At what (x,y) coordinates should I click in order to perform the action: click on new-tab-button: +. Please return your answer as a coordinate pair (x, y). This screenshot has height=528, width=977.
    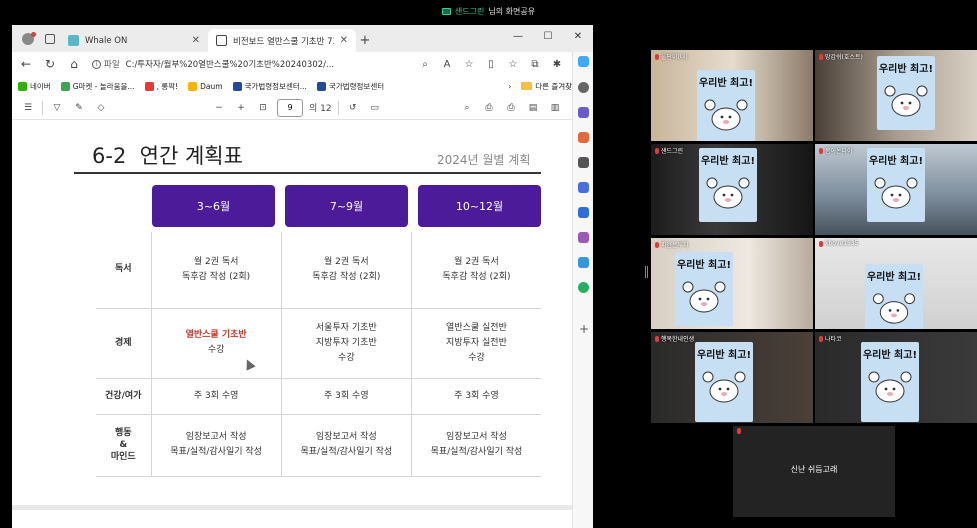
    Looking at the image, I should click on (365, 40).